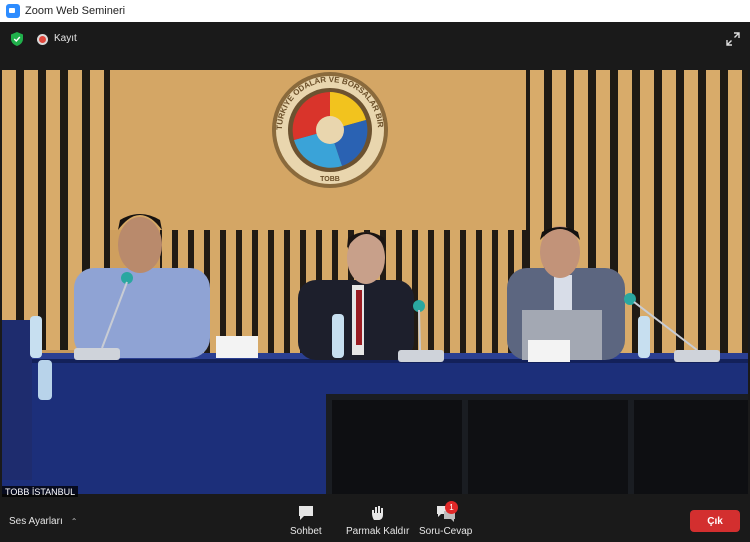  What do you see at coordinates (378, 531) in the screenshot?
I see `raise-hand-label: Parmak Kaldır` at bounding box center [378, 531].